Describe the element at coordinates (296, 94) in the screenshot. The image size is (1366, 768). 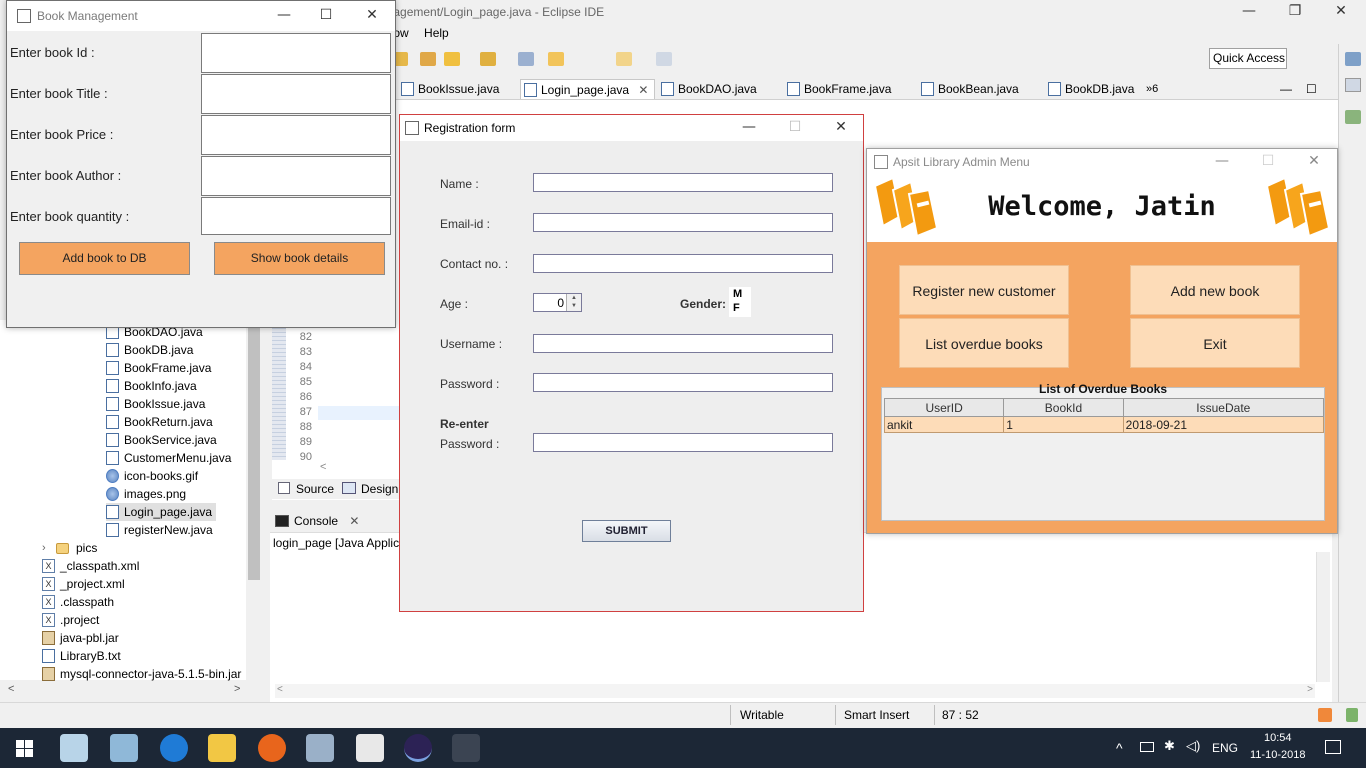
I see `book-title-field` at that location.